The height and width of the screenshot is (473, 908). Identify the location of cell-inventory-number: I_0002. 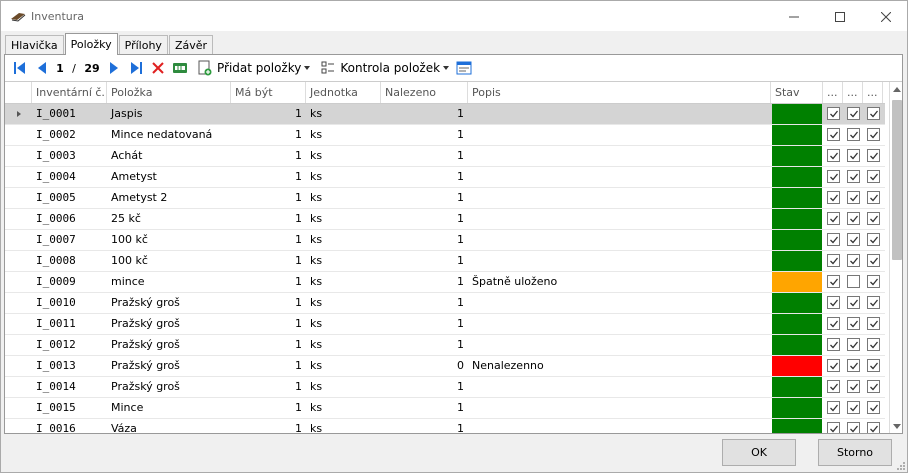
(69, 135).